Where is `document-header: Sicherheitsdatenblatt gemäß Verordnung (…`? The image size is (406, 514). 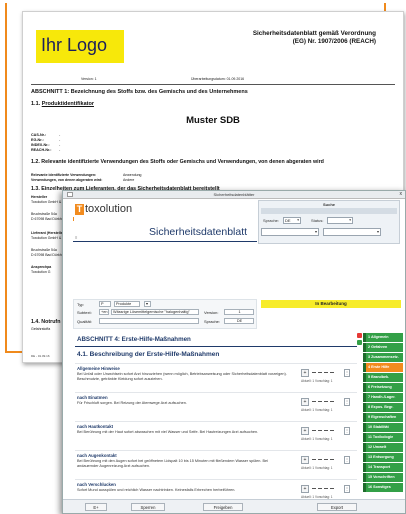 document-header: Sicherheitsdatenblatt gemäß Verordnung (… is located at coordinates (296, 37).